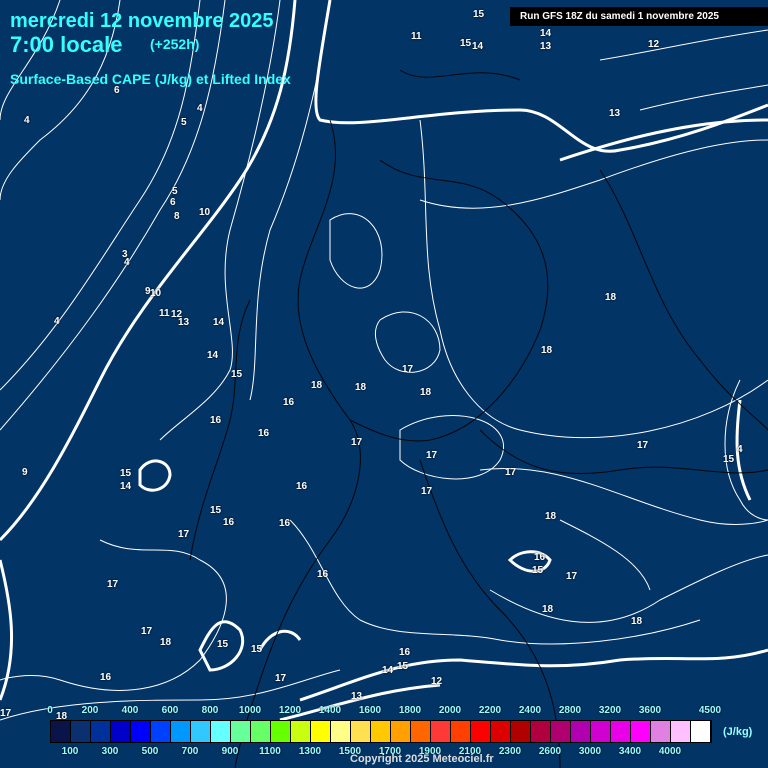 This screenshot has height=768, width=768. What do you see at coordinates (150, 751) in the screenshot?
I see `colorbar-bottom-label: 500` at bounding box center [150, 751].